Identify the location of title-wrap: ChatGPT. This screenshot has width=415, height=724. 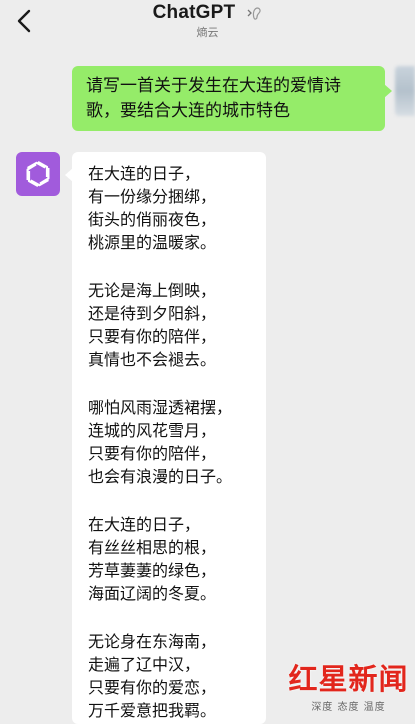
(207, 13).